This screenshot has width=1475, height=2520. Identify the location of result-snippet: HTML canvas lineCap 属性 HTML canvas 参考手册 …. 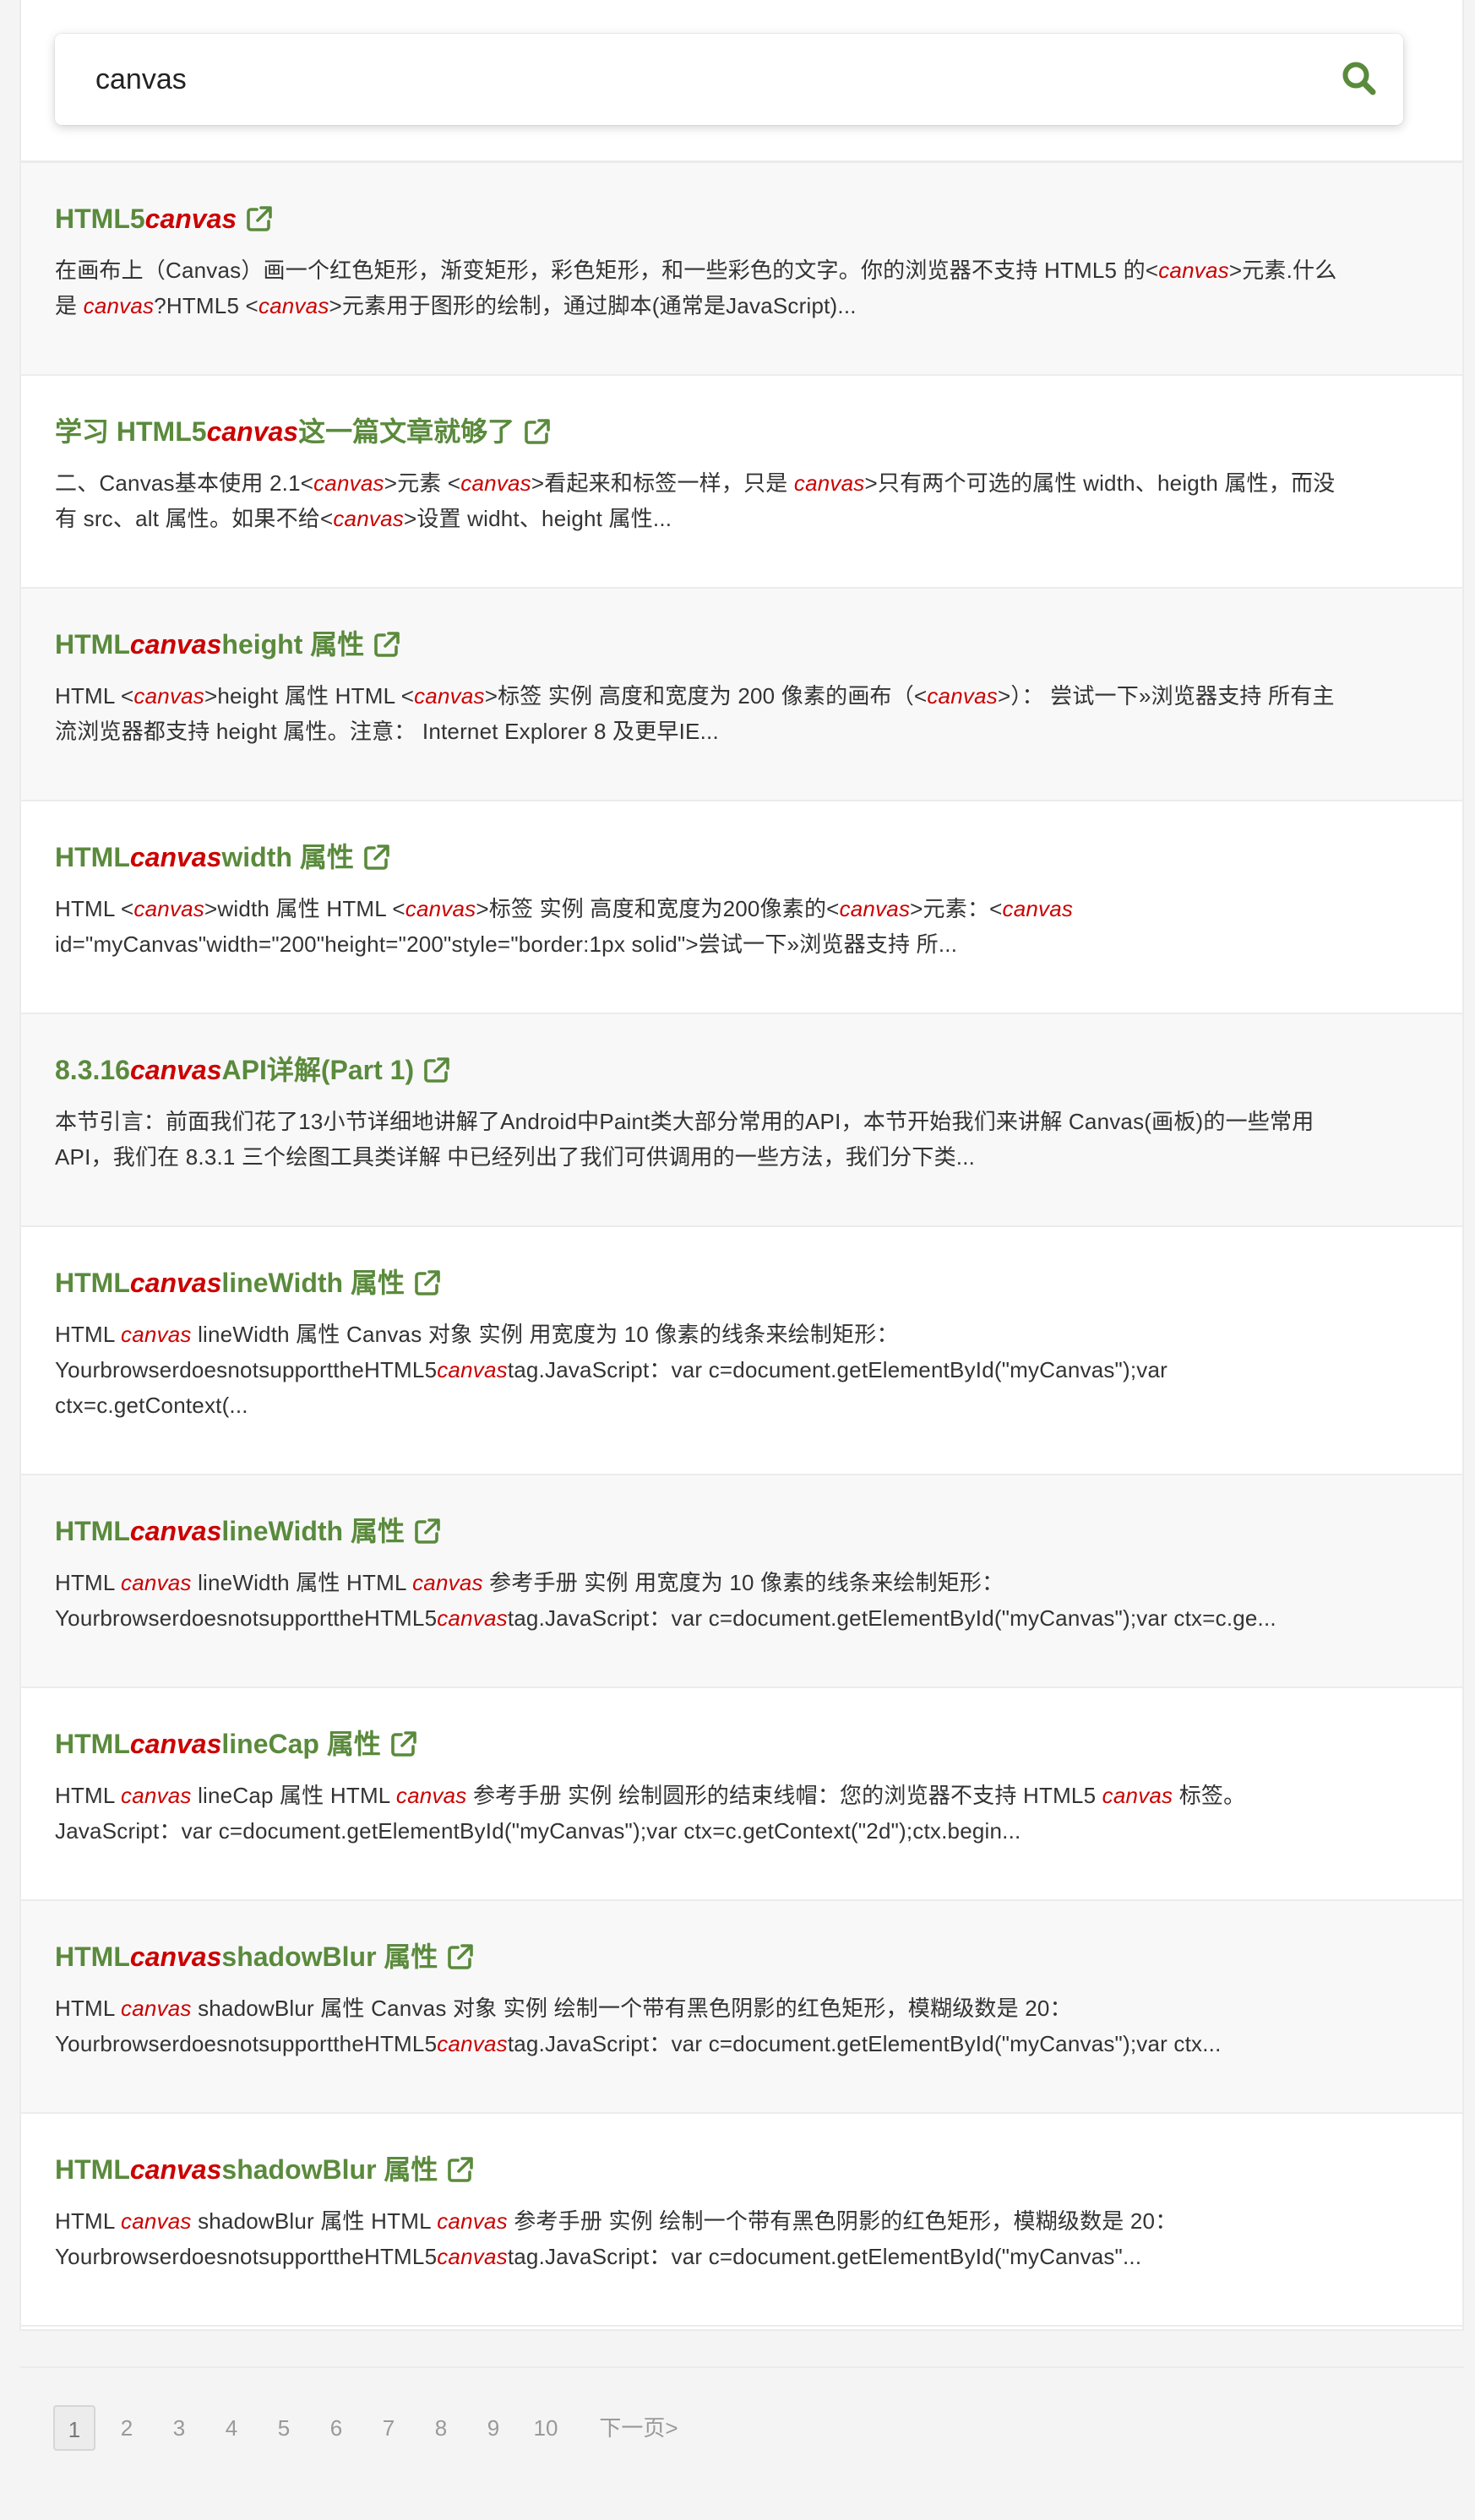
(742, 1813).